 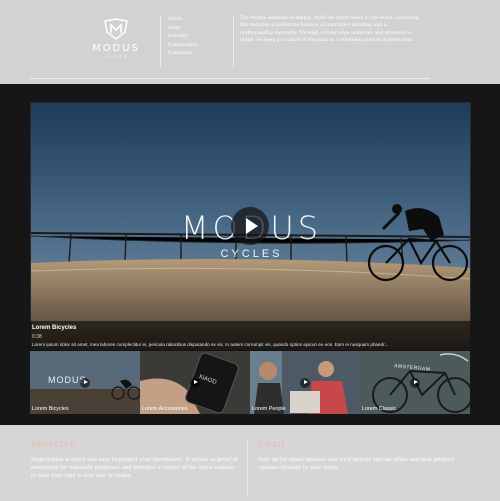 I want to click on thumbnail-lorem-people: Lorem People, so click(x=305, y=382).